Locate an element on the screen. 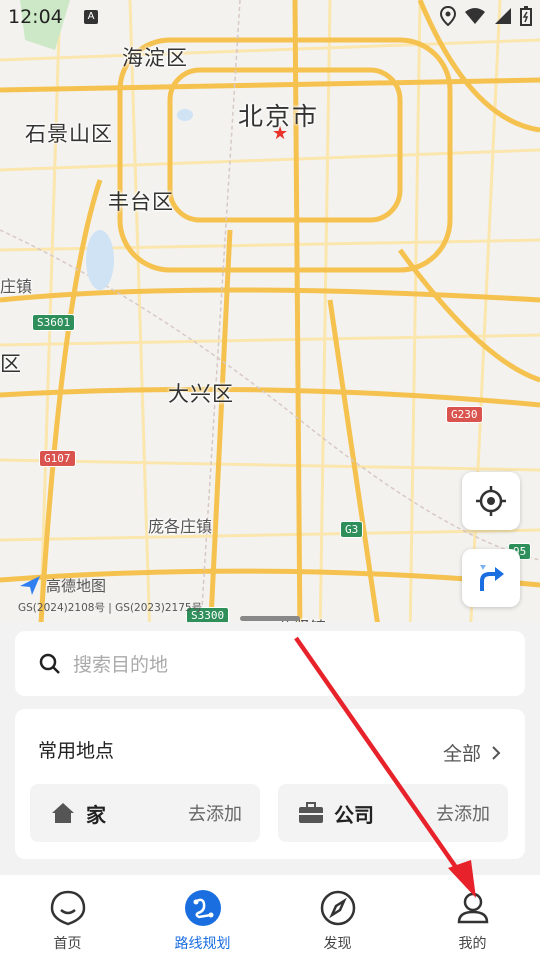  nav-home: 首页 is located at coordinates (67, 917).